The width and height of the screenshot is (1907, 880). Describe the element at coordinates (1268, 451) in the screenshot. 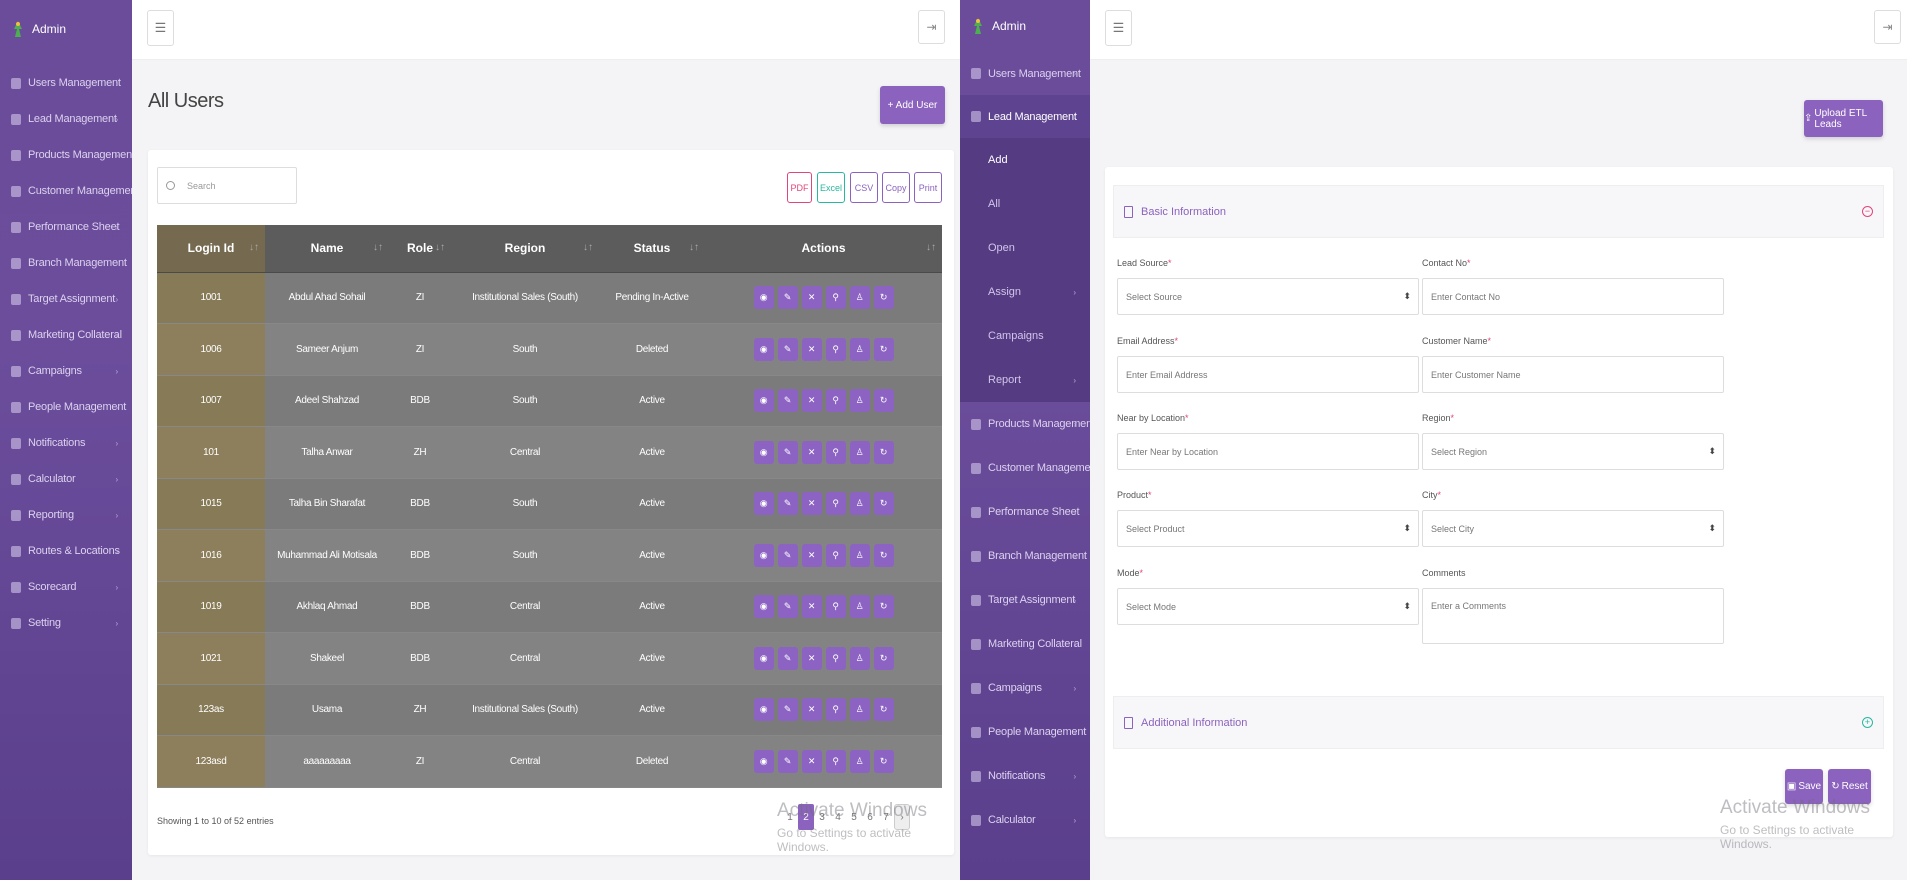

I see `nearby-input: Enter Near by Location` at that location.